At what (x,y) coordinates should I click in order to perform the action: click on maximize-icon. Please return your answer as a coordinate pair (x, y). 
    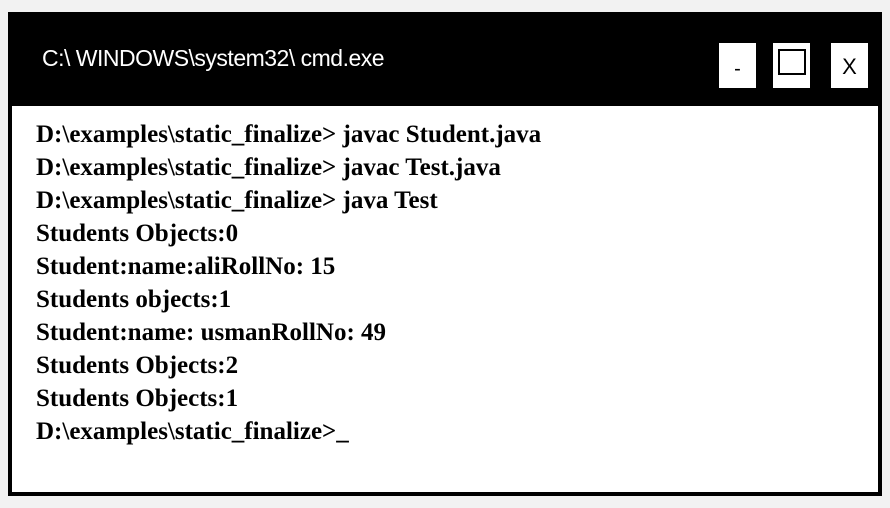
    Looking at the image, I should click on (792, 62).